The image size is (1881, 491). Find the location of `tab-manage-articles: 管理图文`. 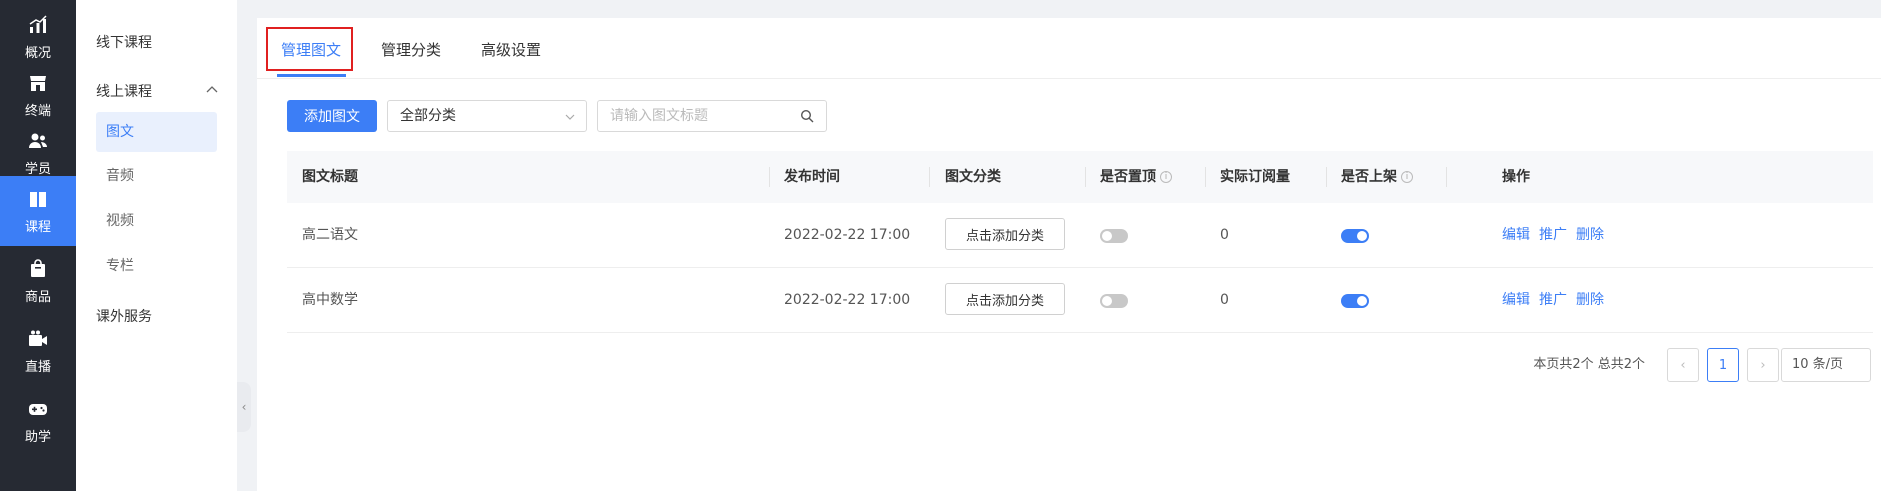

tab-manage-articles: 管理图文 is located at coordinates (311, 49).